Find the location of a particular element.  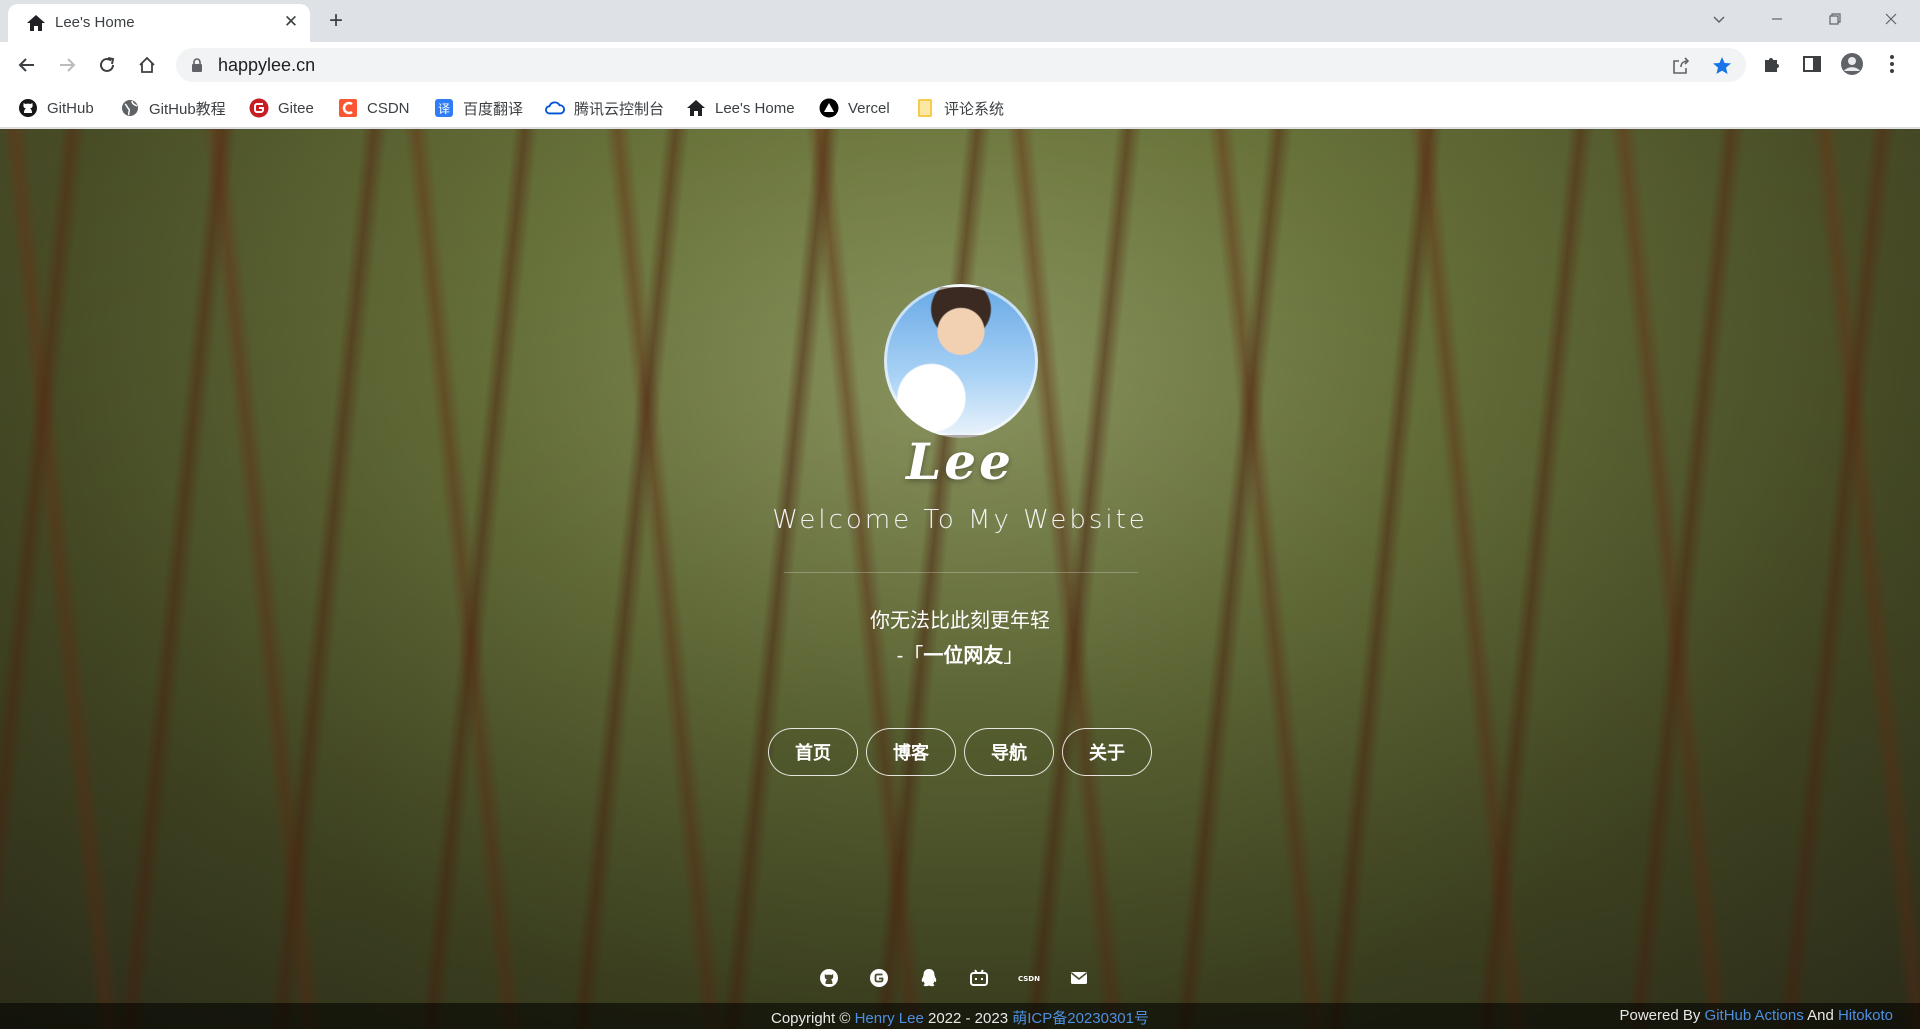

lock-icon is located at coordinates (198, 65).